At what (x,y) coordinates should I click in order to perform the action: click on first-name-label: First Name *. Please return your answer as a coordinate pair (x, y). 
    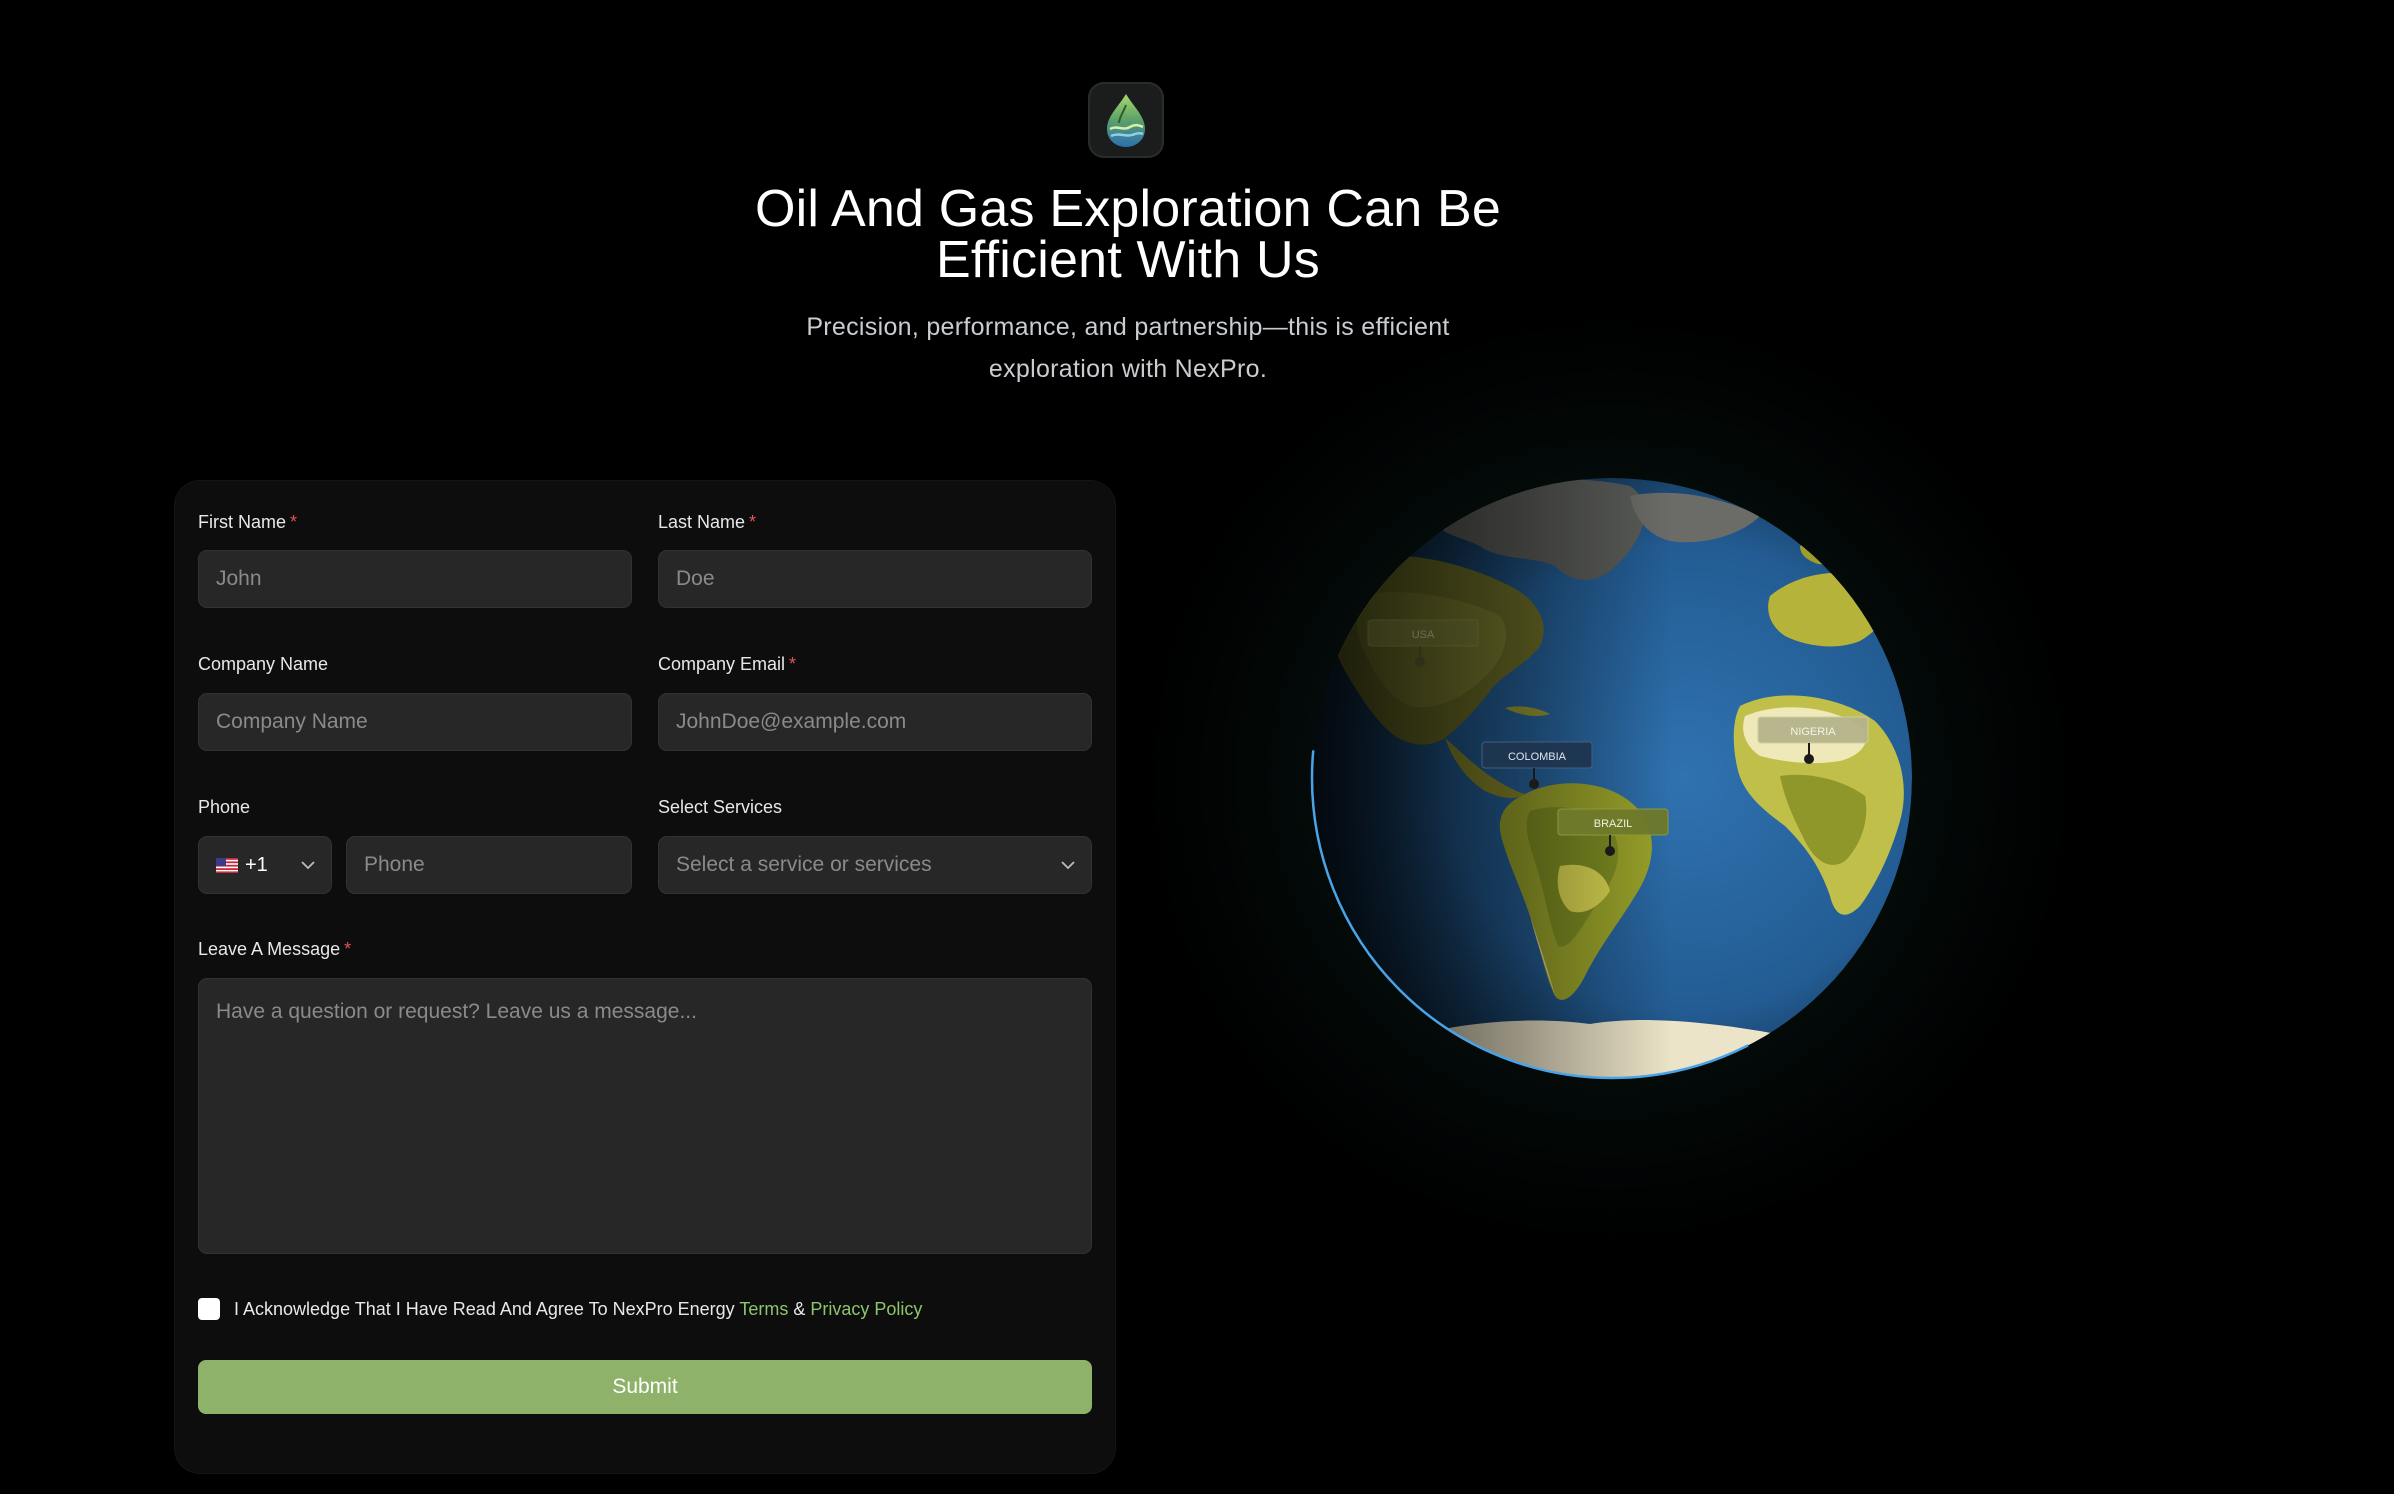
    Looking at the image, I should click on (247, 522).